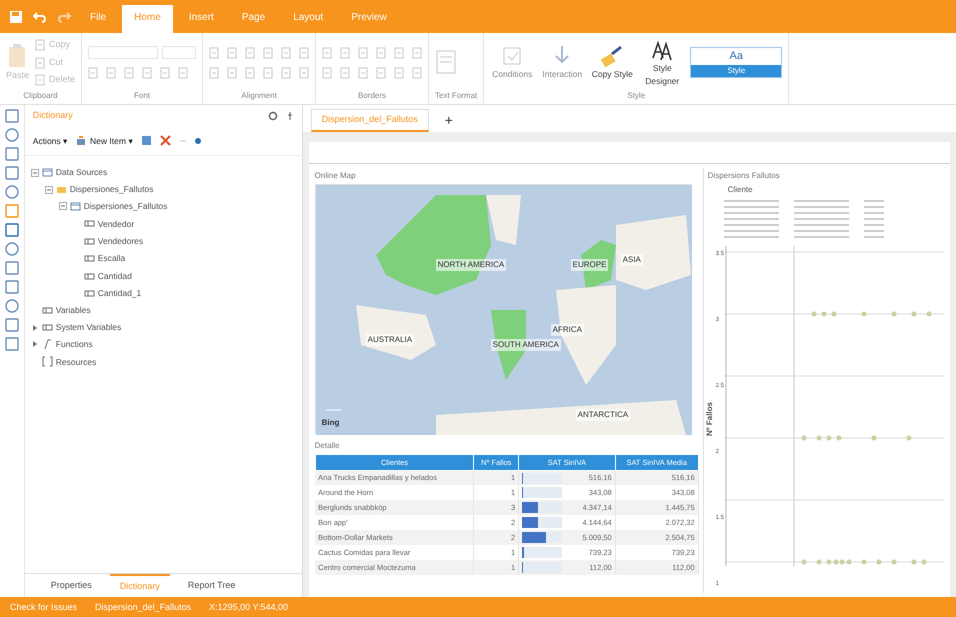 The width and height of the screenshot is (956, 617). What do you see at coordinates (61, 344) in the screenshot?
I see `tree-item: Functions` at bounding box center [61, 344].